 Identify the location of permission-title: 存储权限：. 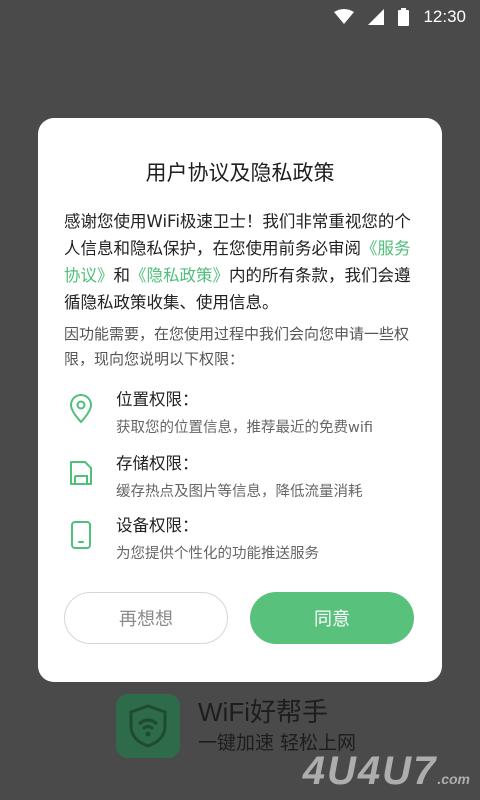
(157, 463).